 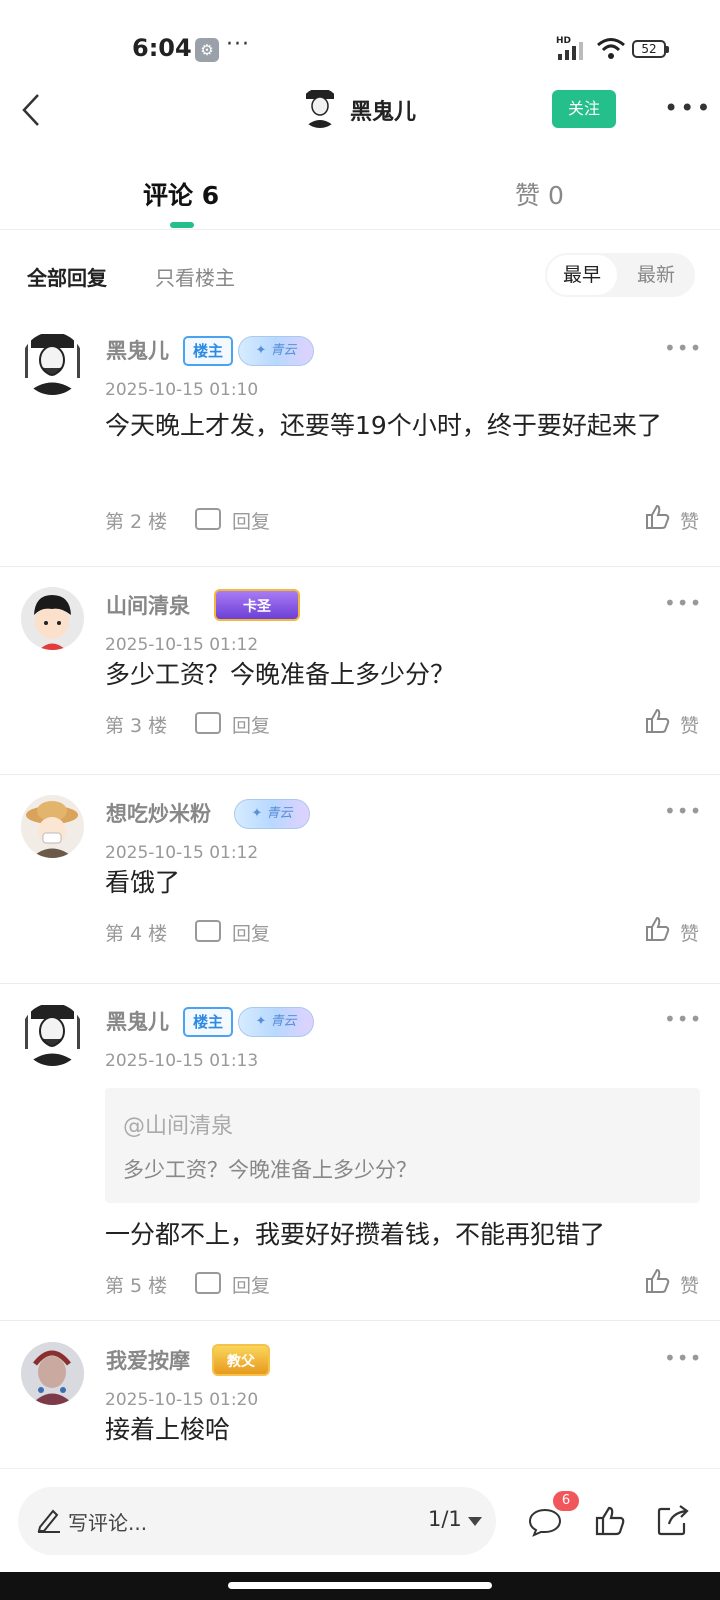 I want to click on floor-number: 第 2 楼, so click(x=136, y=522).